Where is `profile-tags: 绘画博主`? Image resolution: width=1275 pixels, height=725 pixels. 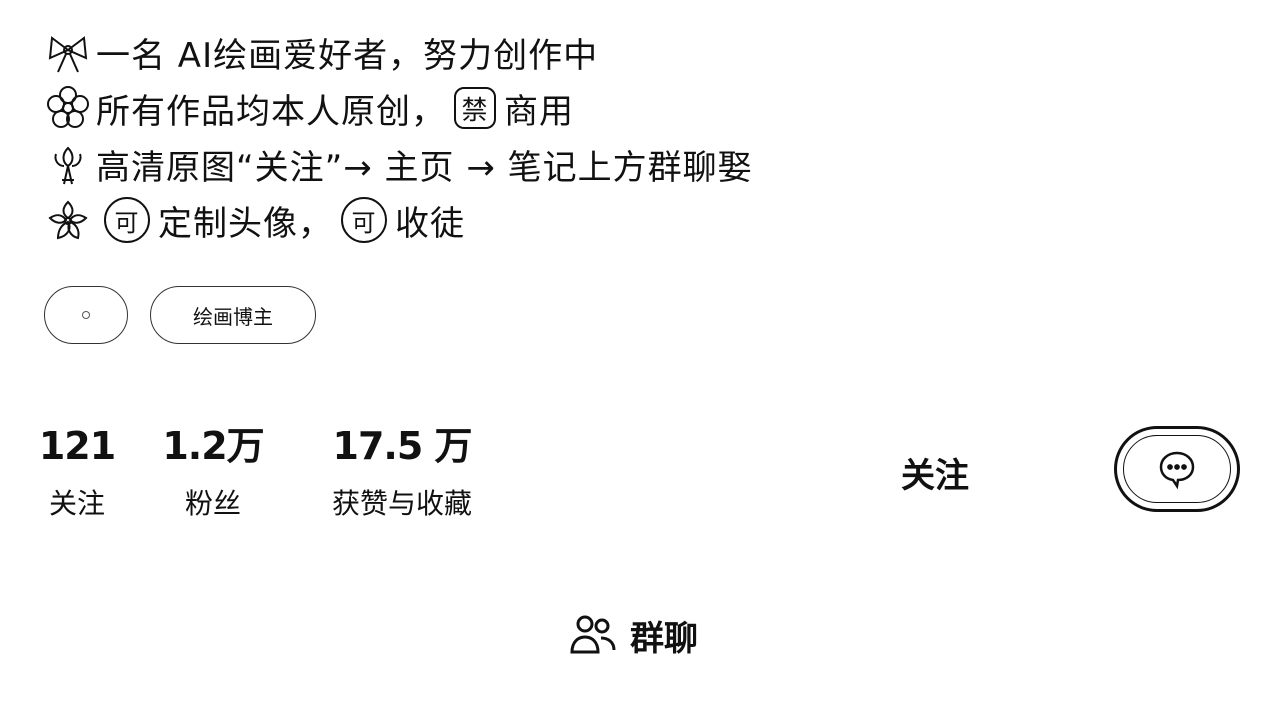
profile-tags: 绘画博主 is located at coordinates (180, 315).